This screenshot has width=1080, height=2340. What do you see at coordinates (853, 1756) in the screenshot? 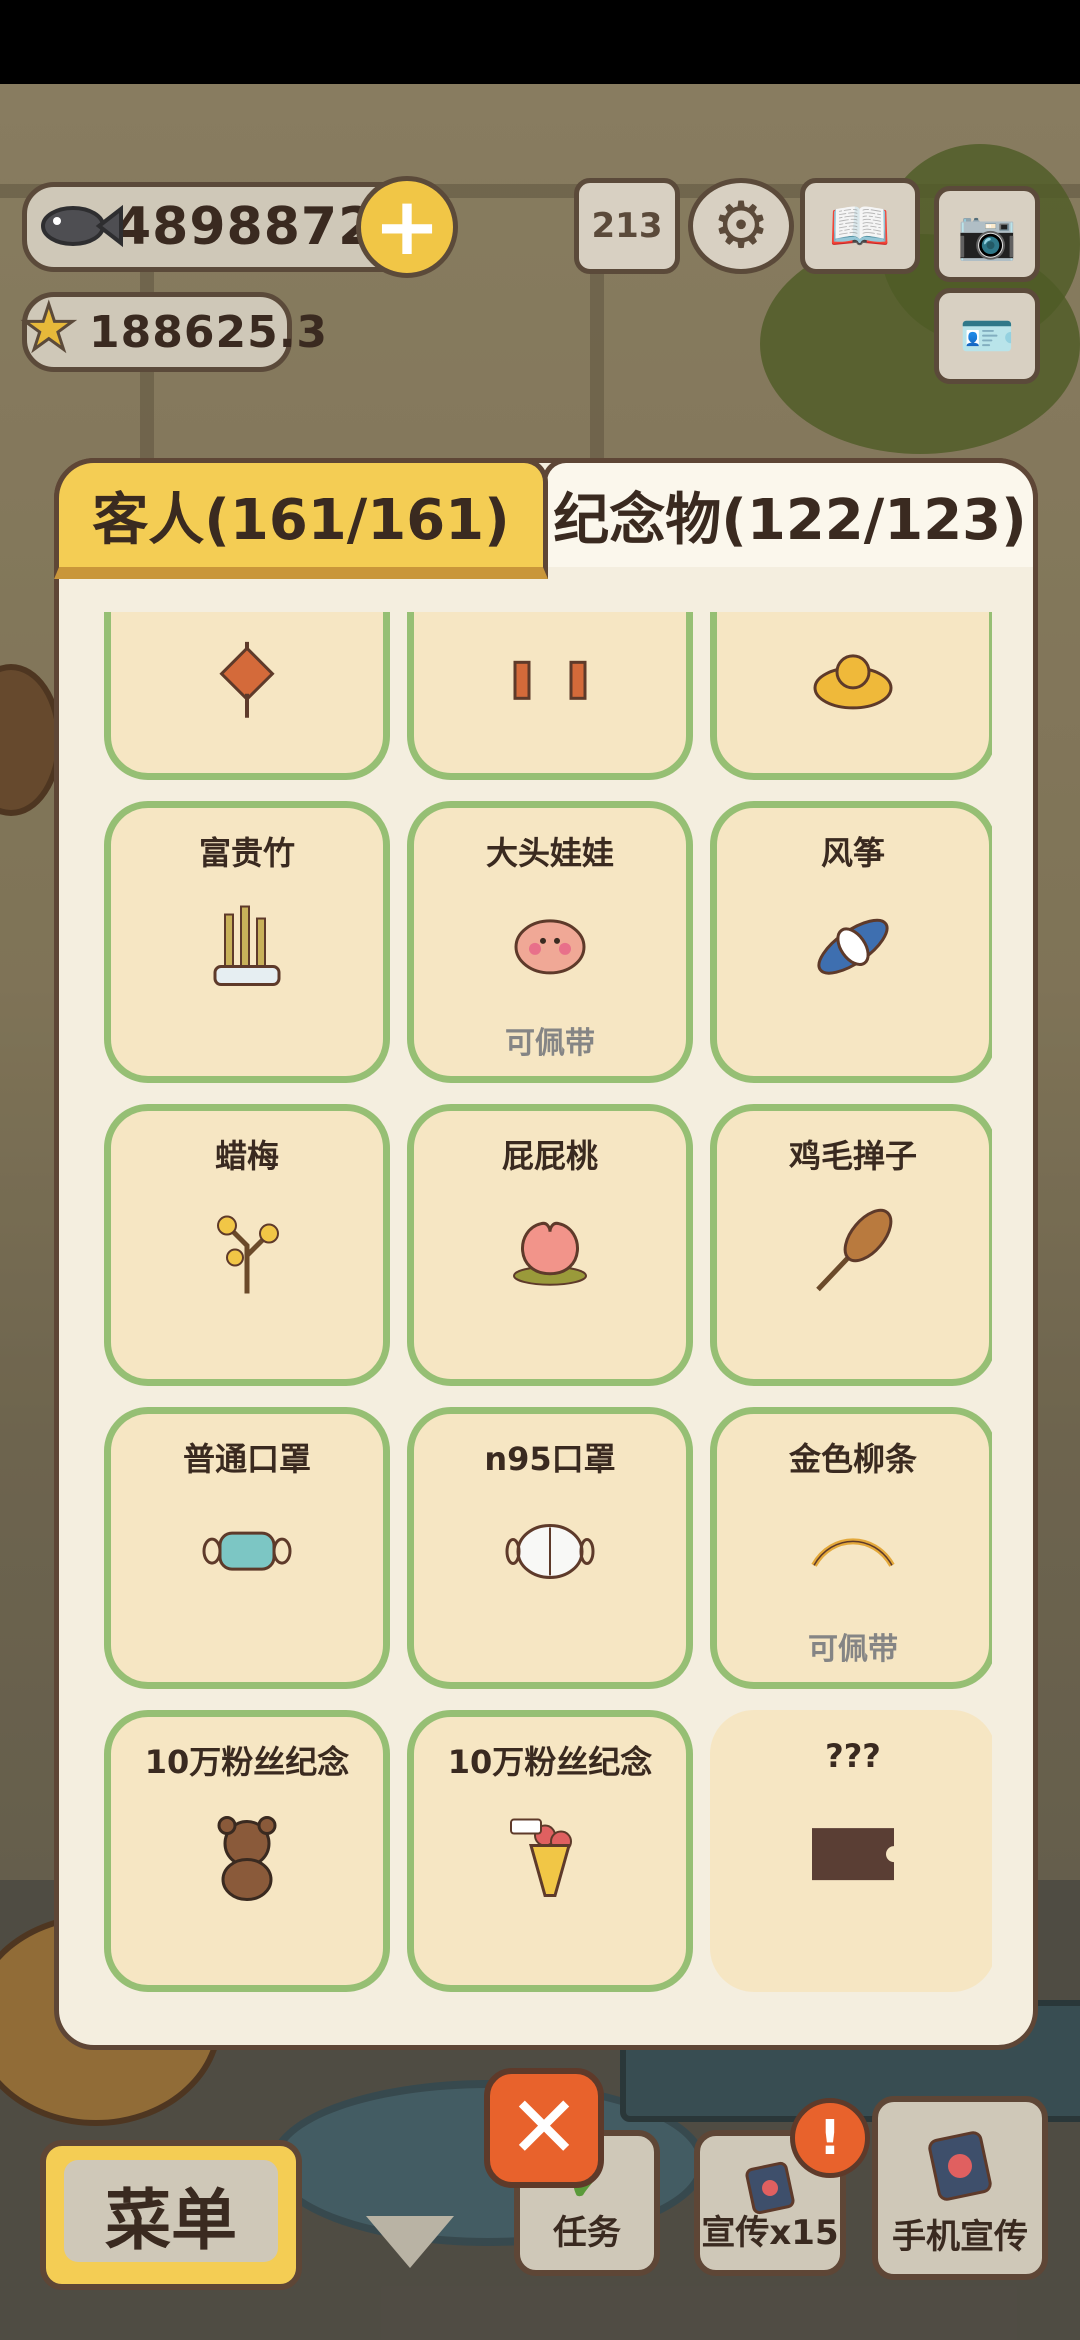
I see `souvenir-name: ???` at bounding box center [853, 1756].